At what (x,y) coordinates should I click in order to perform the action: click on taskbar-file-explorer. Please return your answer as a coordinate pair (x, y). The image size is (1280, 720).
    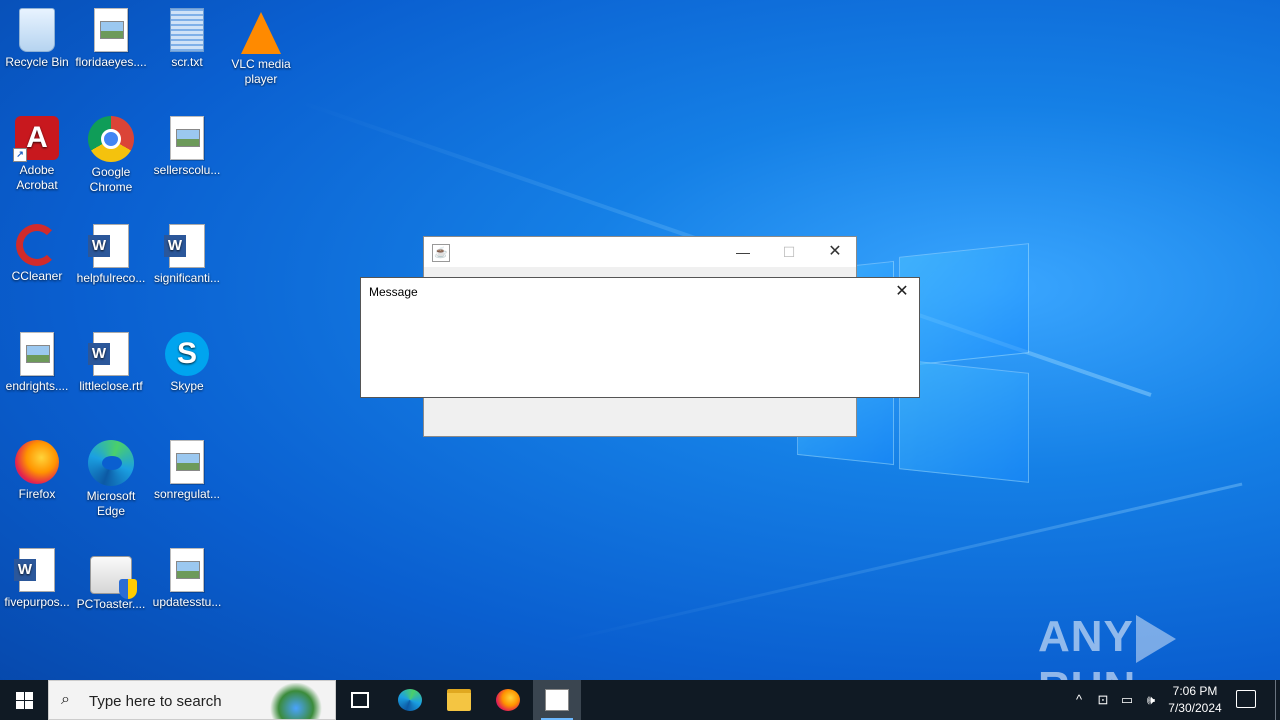
    Looking at the image, I should click on (459, 700).